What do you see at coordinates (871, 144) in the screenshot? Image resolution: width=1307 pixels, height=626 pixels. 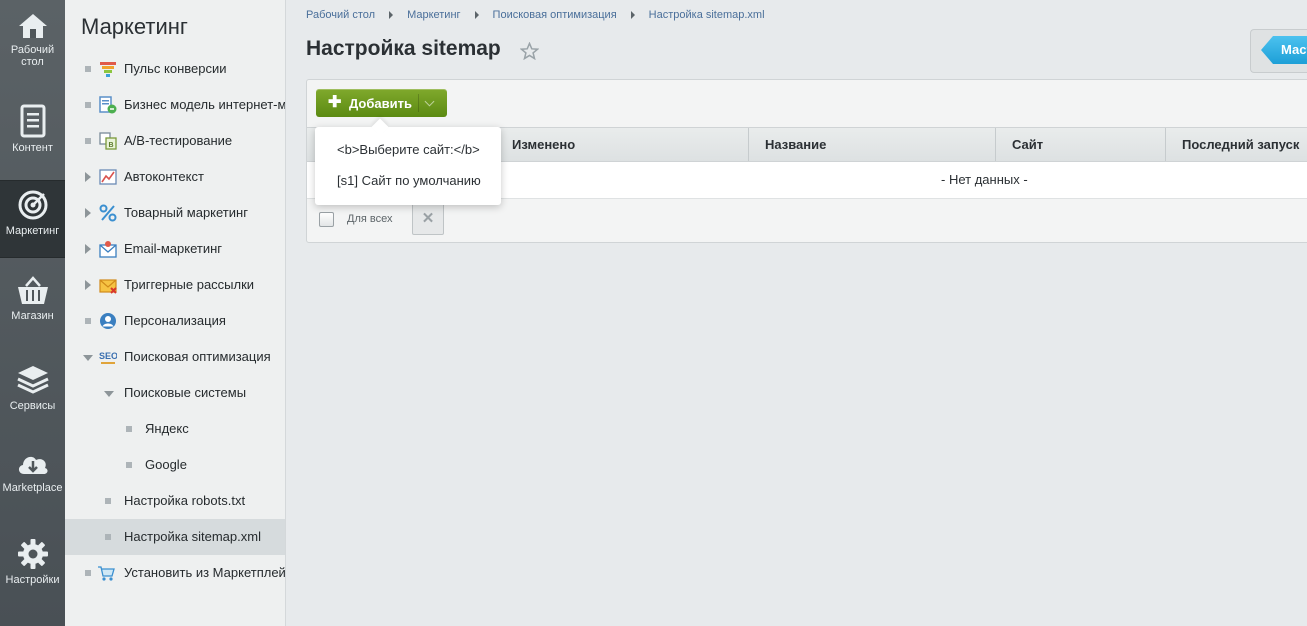 I see `column-name: Название` at bounding box center [871, 144].